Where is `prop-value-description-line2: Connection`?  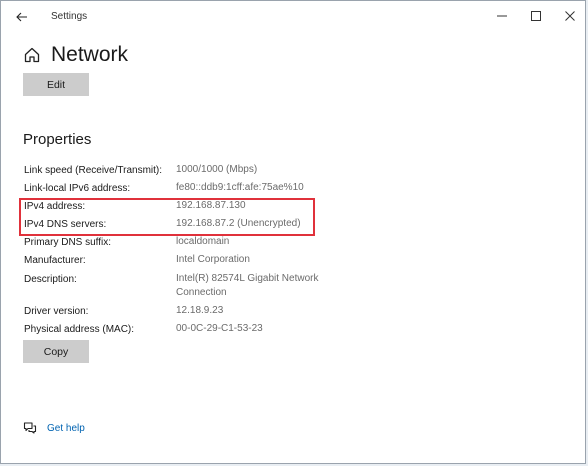
prop-value-description-line2: Connection is located at coordinates (201, 292).